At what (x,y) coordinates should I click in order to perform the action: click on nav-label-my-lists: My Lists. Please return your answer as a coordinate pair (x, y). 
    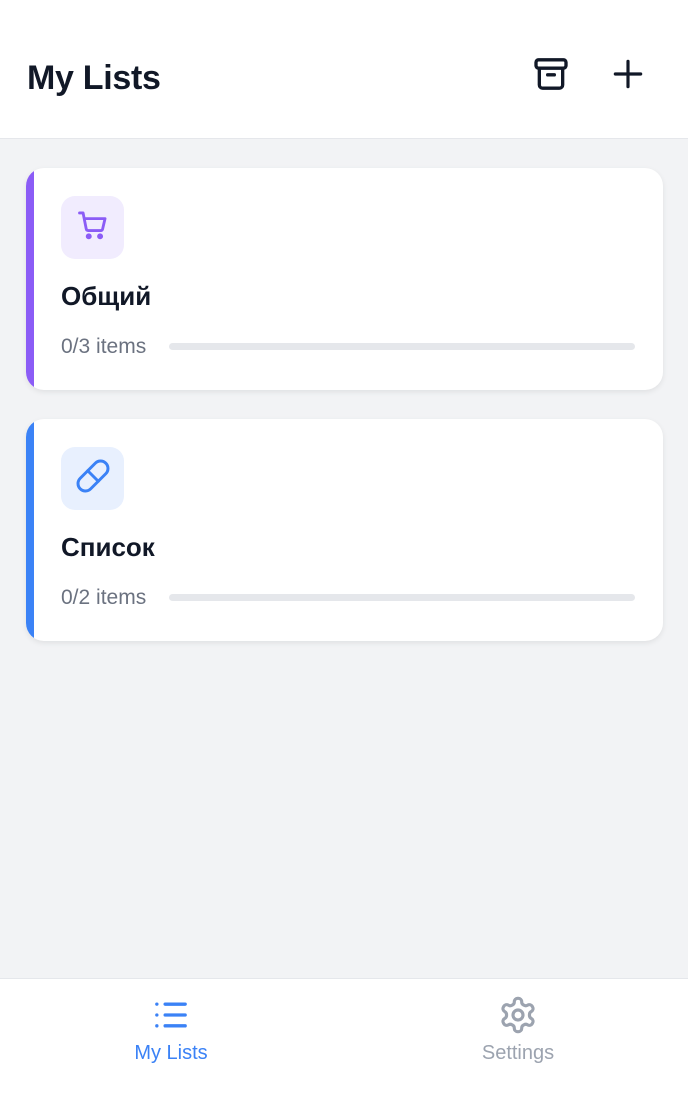
    Looking at the image, I should click on (171, 1053).